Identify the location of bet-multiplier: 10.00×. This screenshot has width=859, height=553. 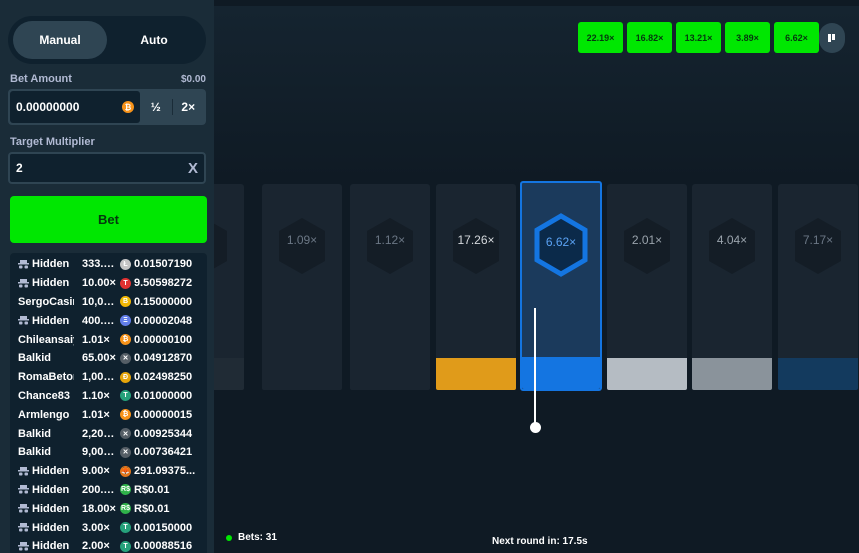
(99, 283).